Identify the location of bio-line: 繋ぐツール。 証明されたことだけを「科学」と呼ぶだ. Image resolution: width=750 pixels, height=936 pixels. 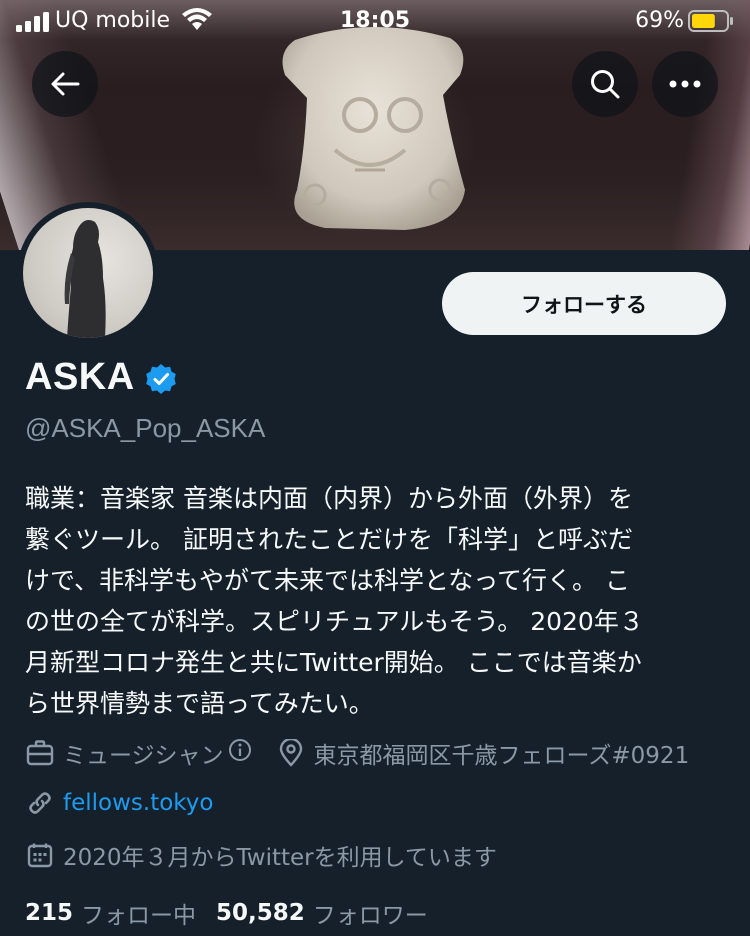
(329, 539).